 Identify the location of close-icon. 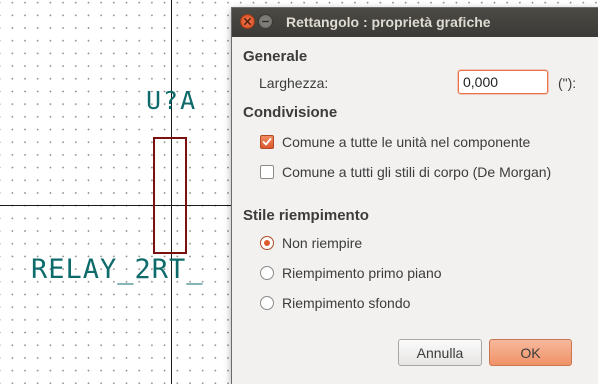
(247, 21).